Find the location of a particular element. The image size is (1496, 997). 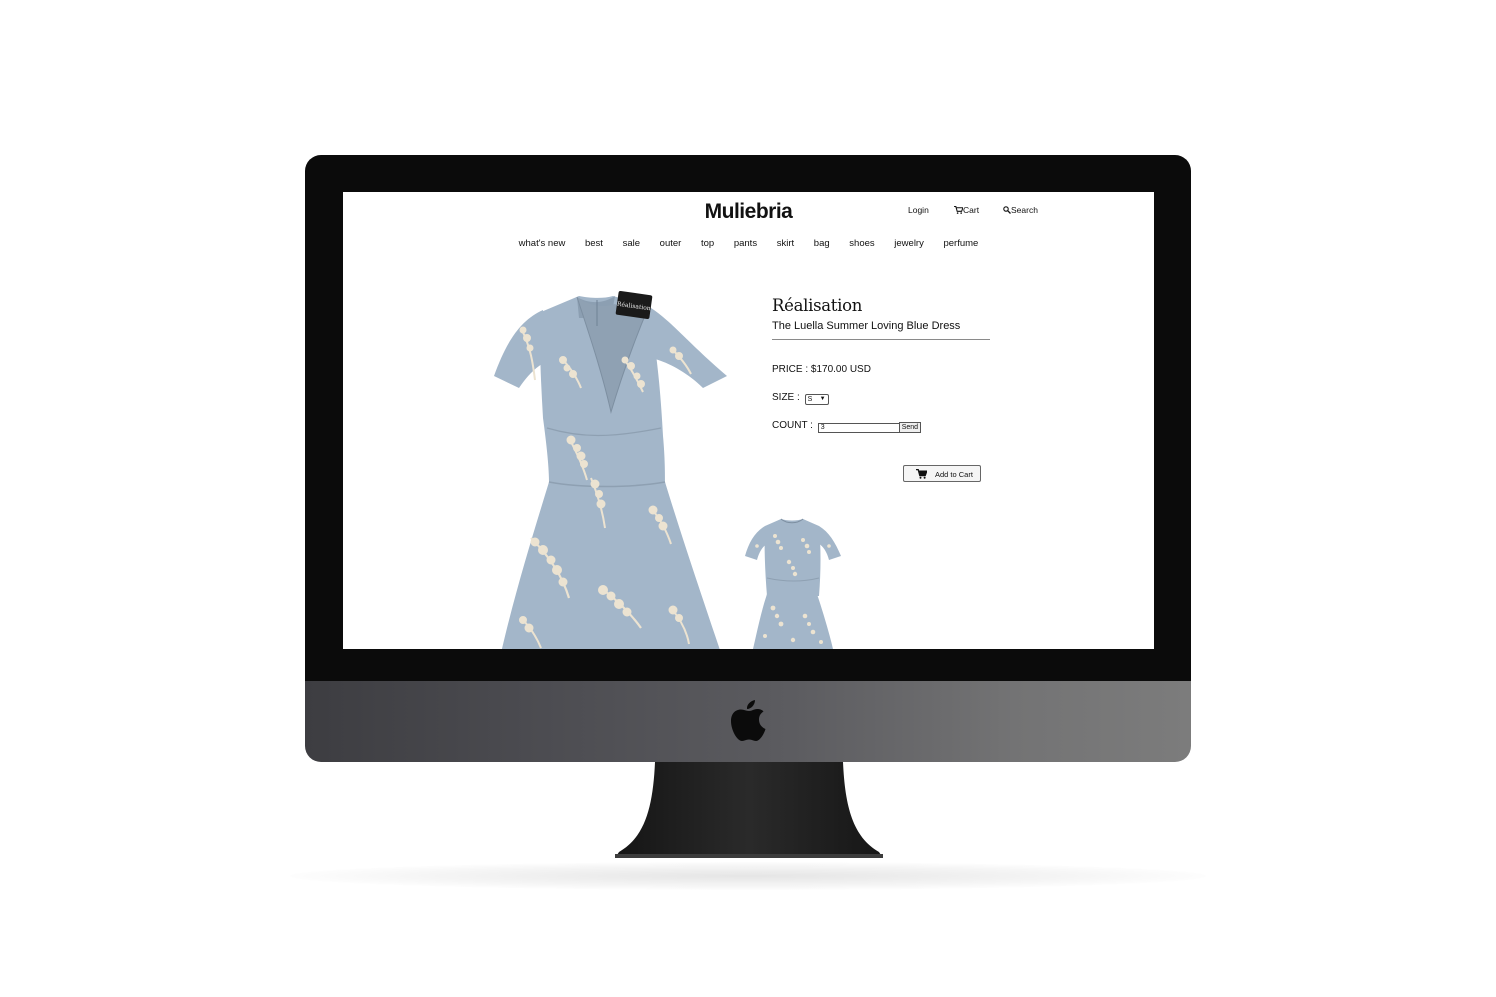

size-select: S ▼ is located at coordinates (816, 399).